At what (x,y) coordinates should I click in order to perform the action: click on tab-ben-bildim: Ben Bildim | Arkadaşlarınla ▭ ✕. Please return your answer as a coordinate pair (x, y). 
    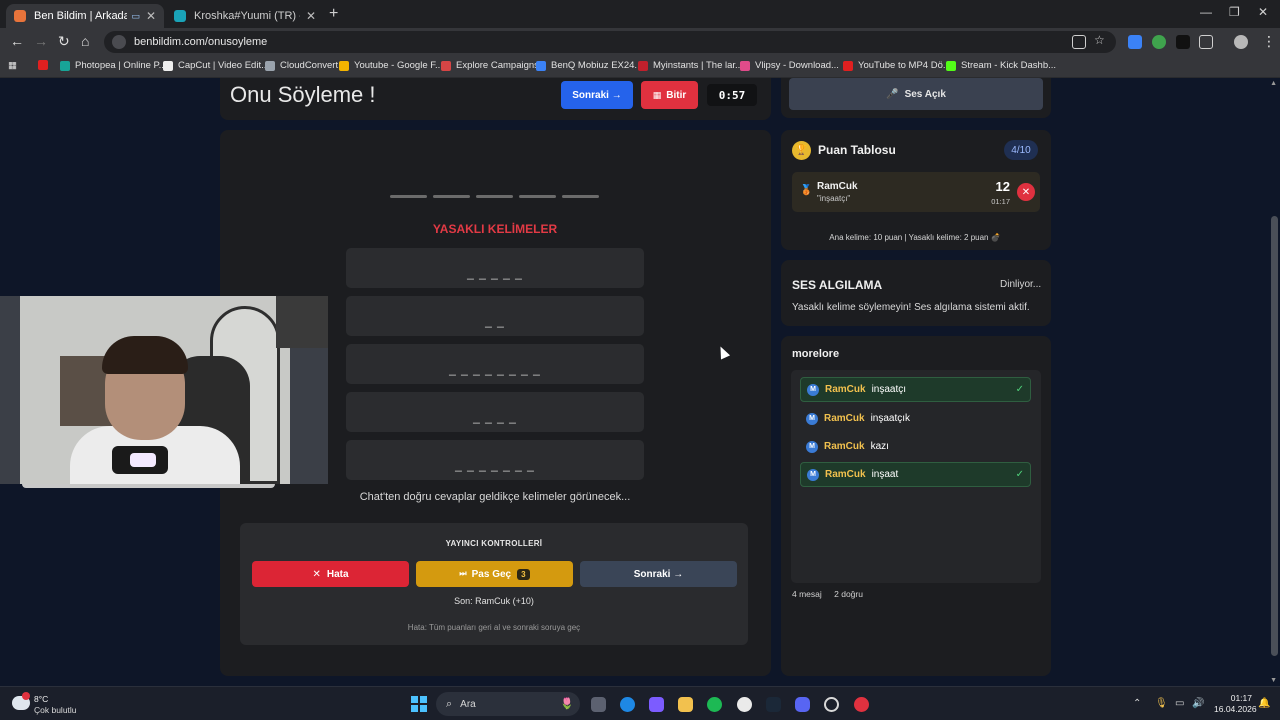
    Looking at the image, I should click on (85, 16).